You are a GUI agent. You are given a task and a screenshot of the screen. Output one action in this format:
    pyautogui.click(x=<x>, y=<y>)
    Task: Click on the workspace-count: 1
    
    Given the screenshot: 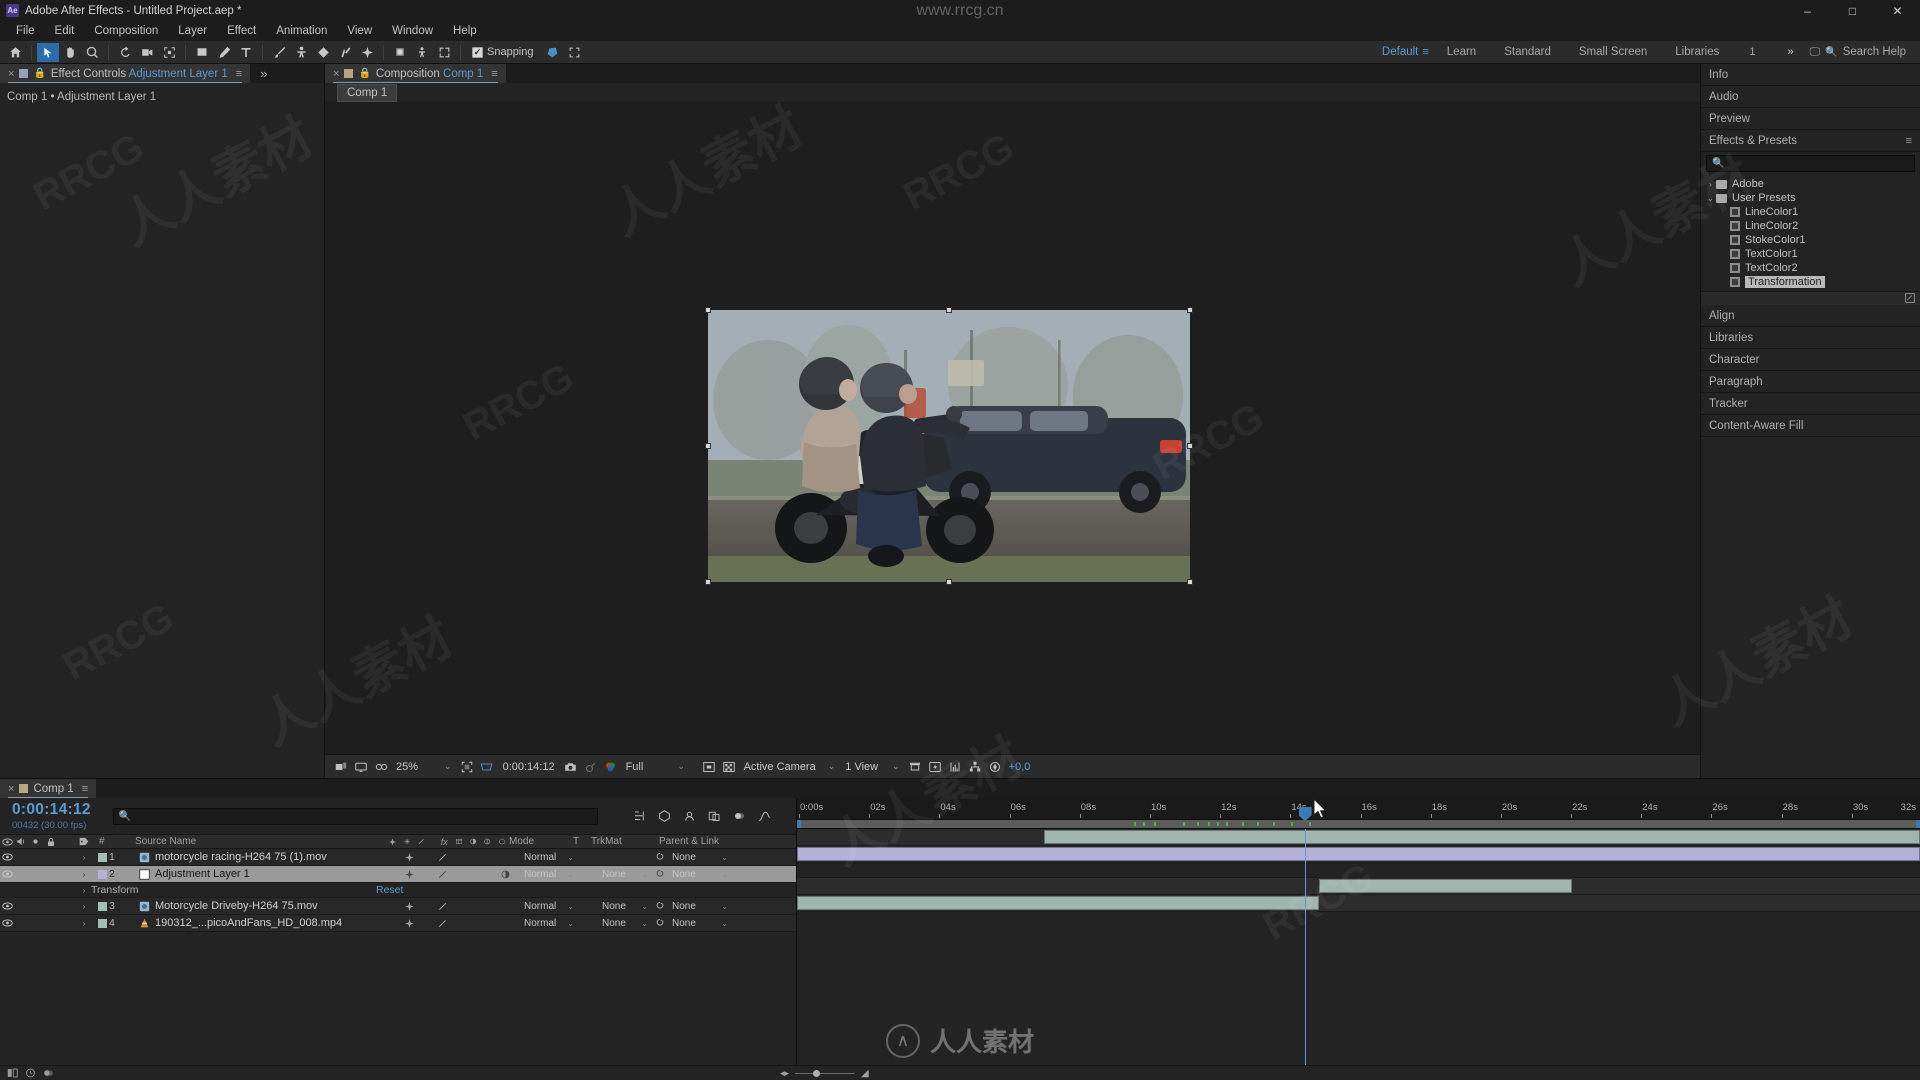 What is the action you would take?
    pyautogui.click(x=1752, y=52)
    